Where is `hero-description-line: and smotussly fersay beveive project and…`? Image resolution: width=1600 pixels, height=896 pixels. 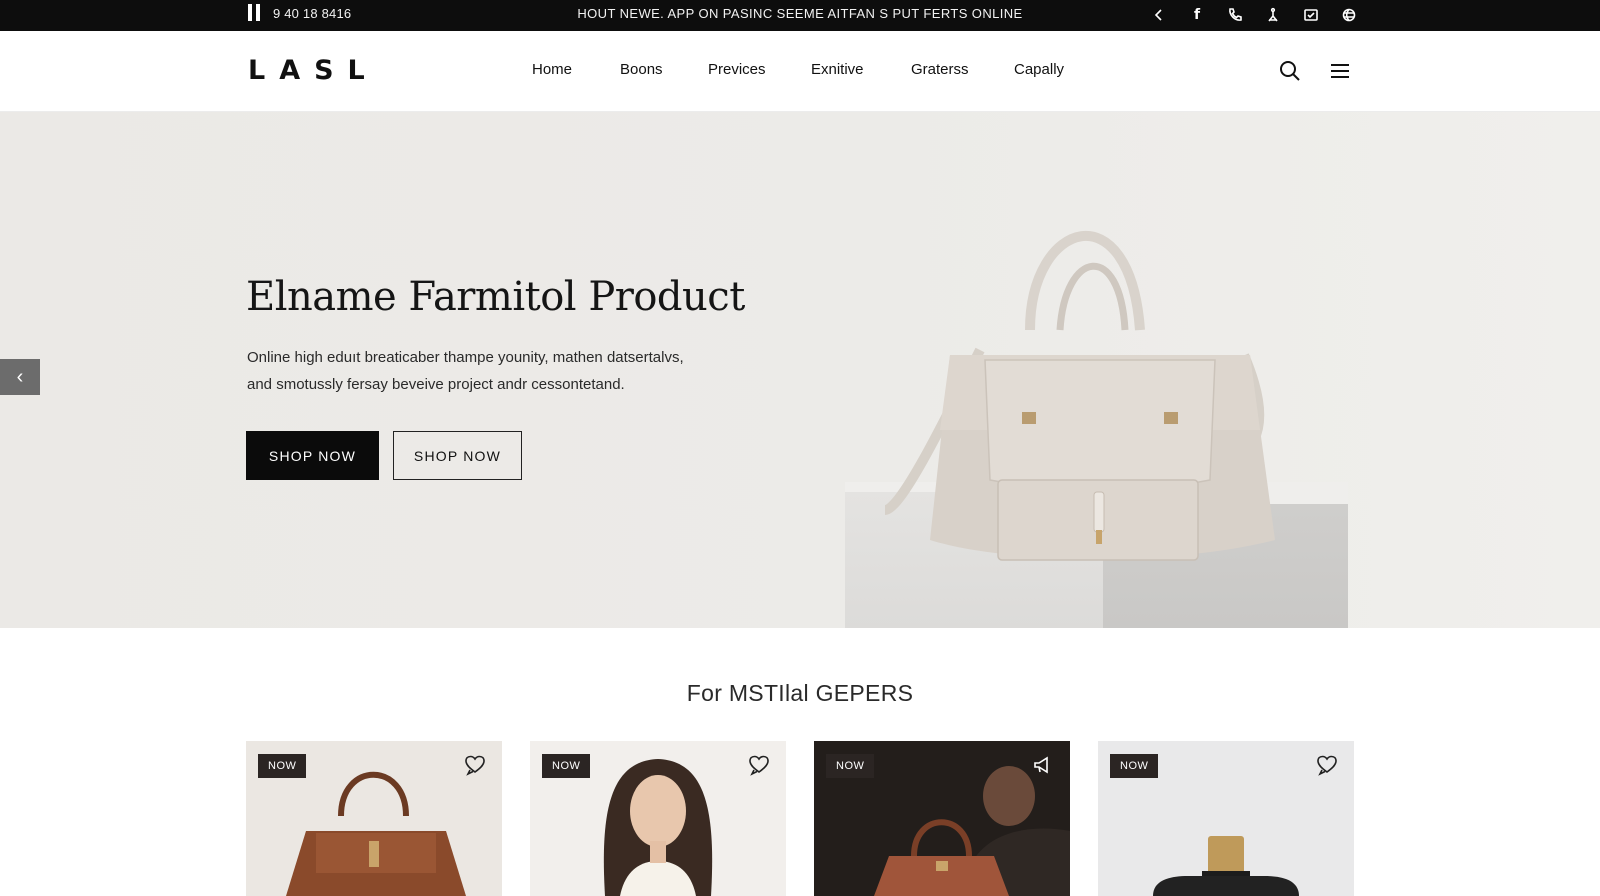 hero-description-line: and smotussly fersay beveive project and… is located at coordinates (436, 384).